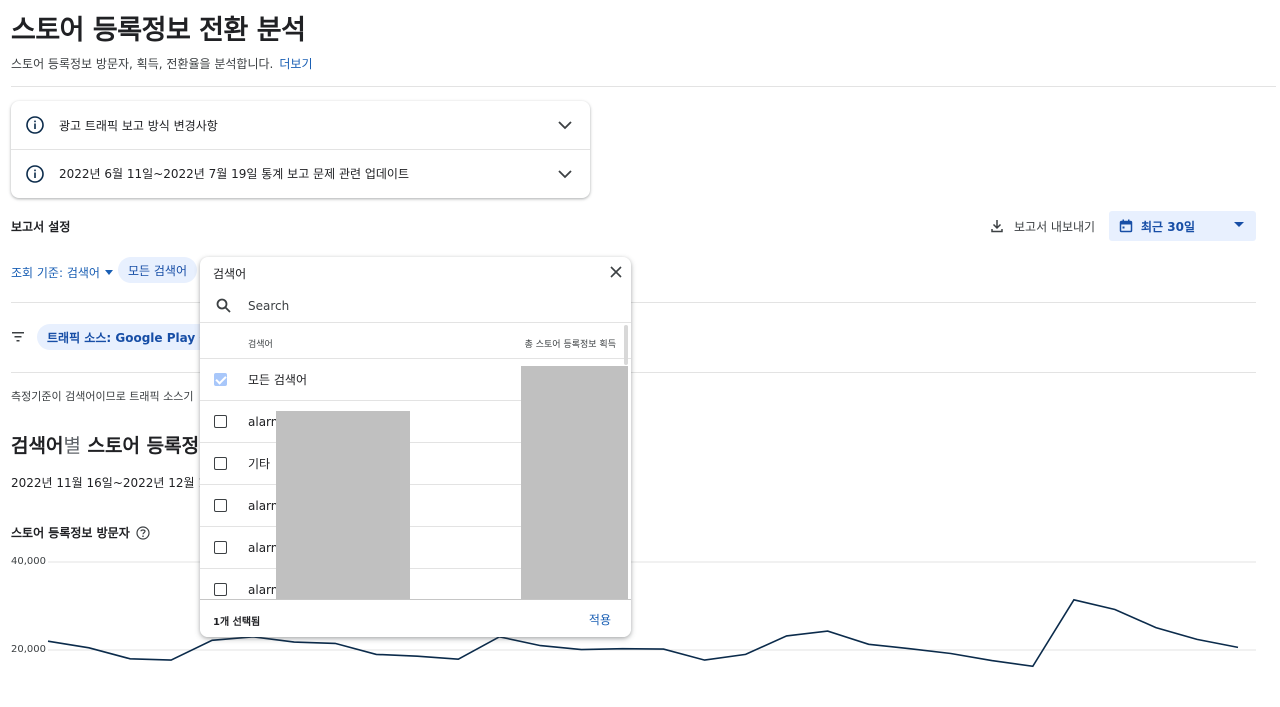  Describe the element at coordinates (616, 272) in the screenshot. I see `close-icon` at that location.